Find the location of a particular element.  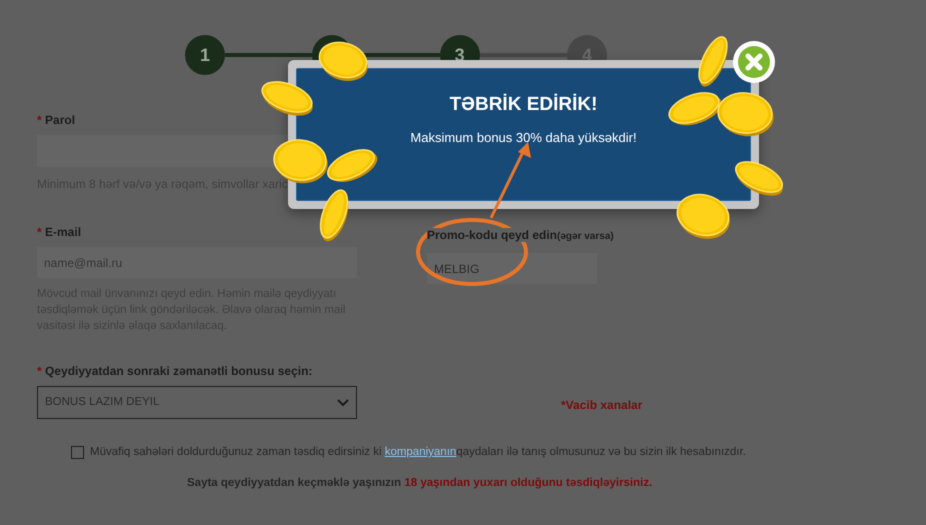

field-label: * Parol is located at coordinates (56, 120).